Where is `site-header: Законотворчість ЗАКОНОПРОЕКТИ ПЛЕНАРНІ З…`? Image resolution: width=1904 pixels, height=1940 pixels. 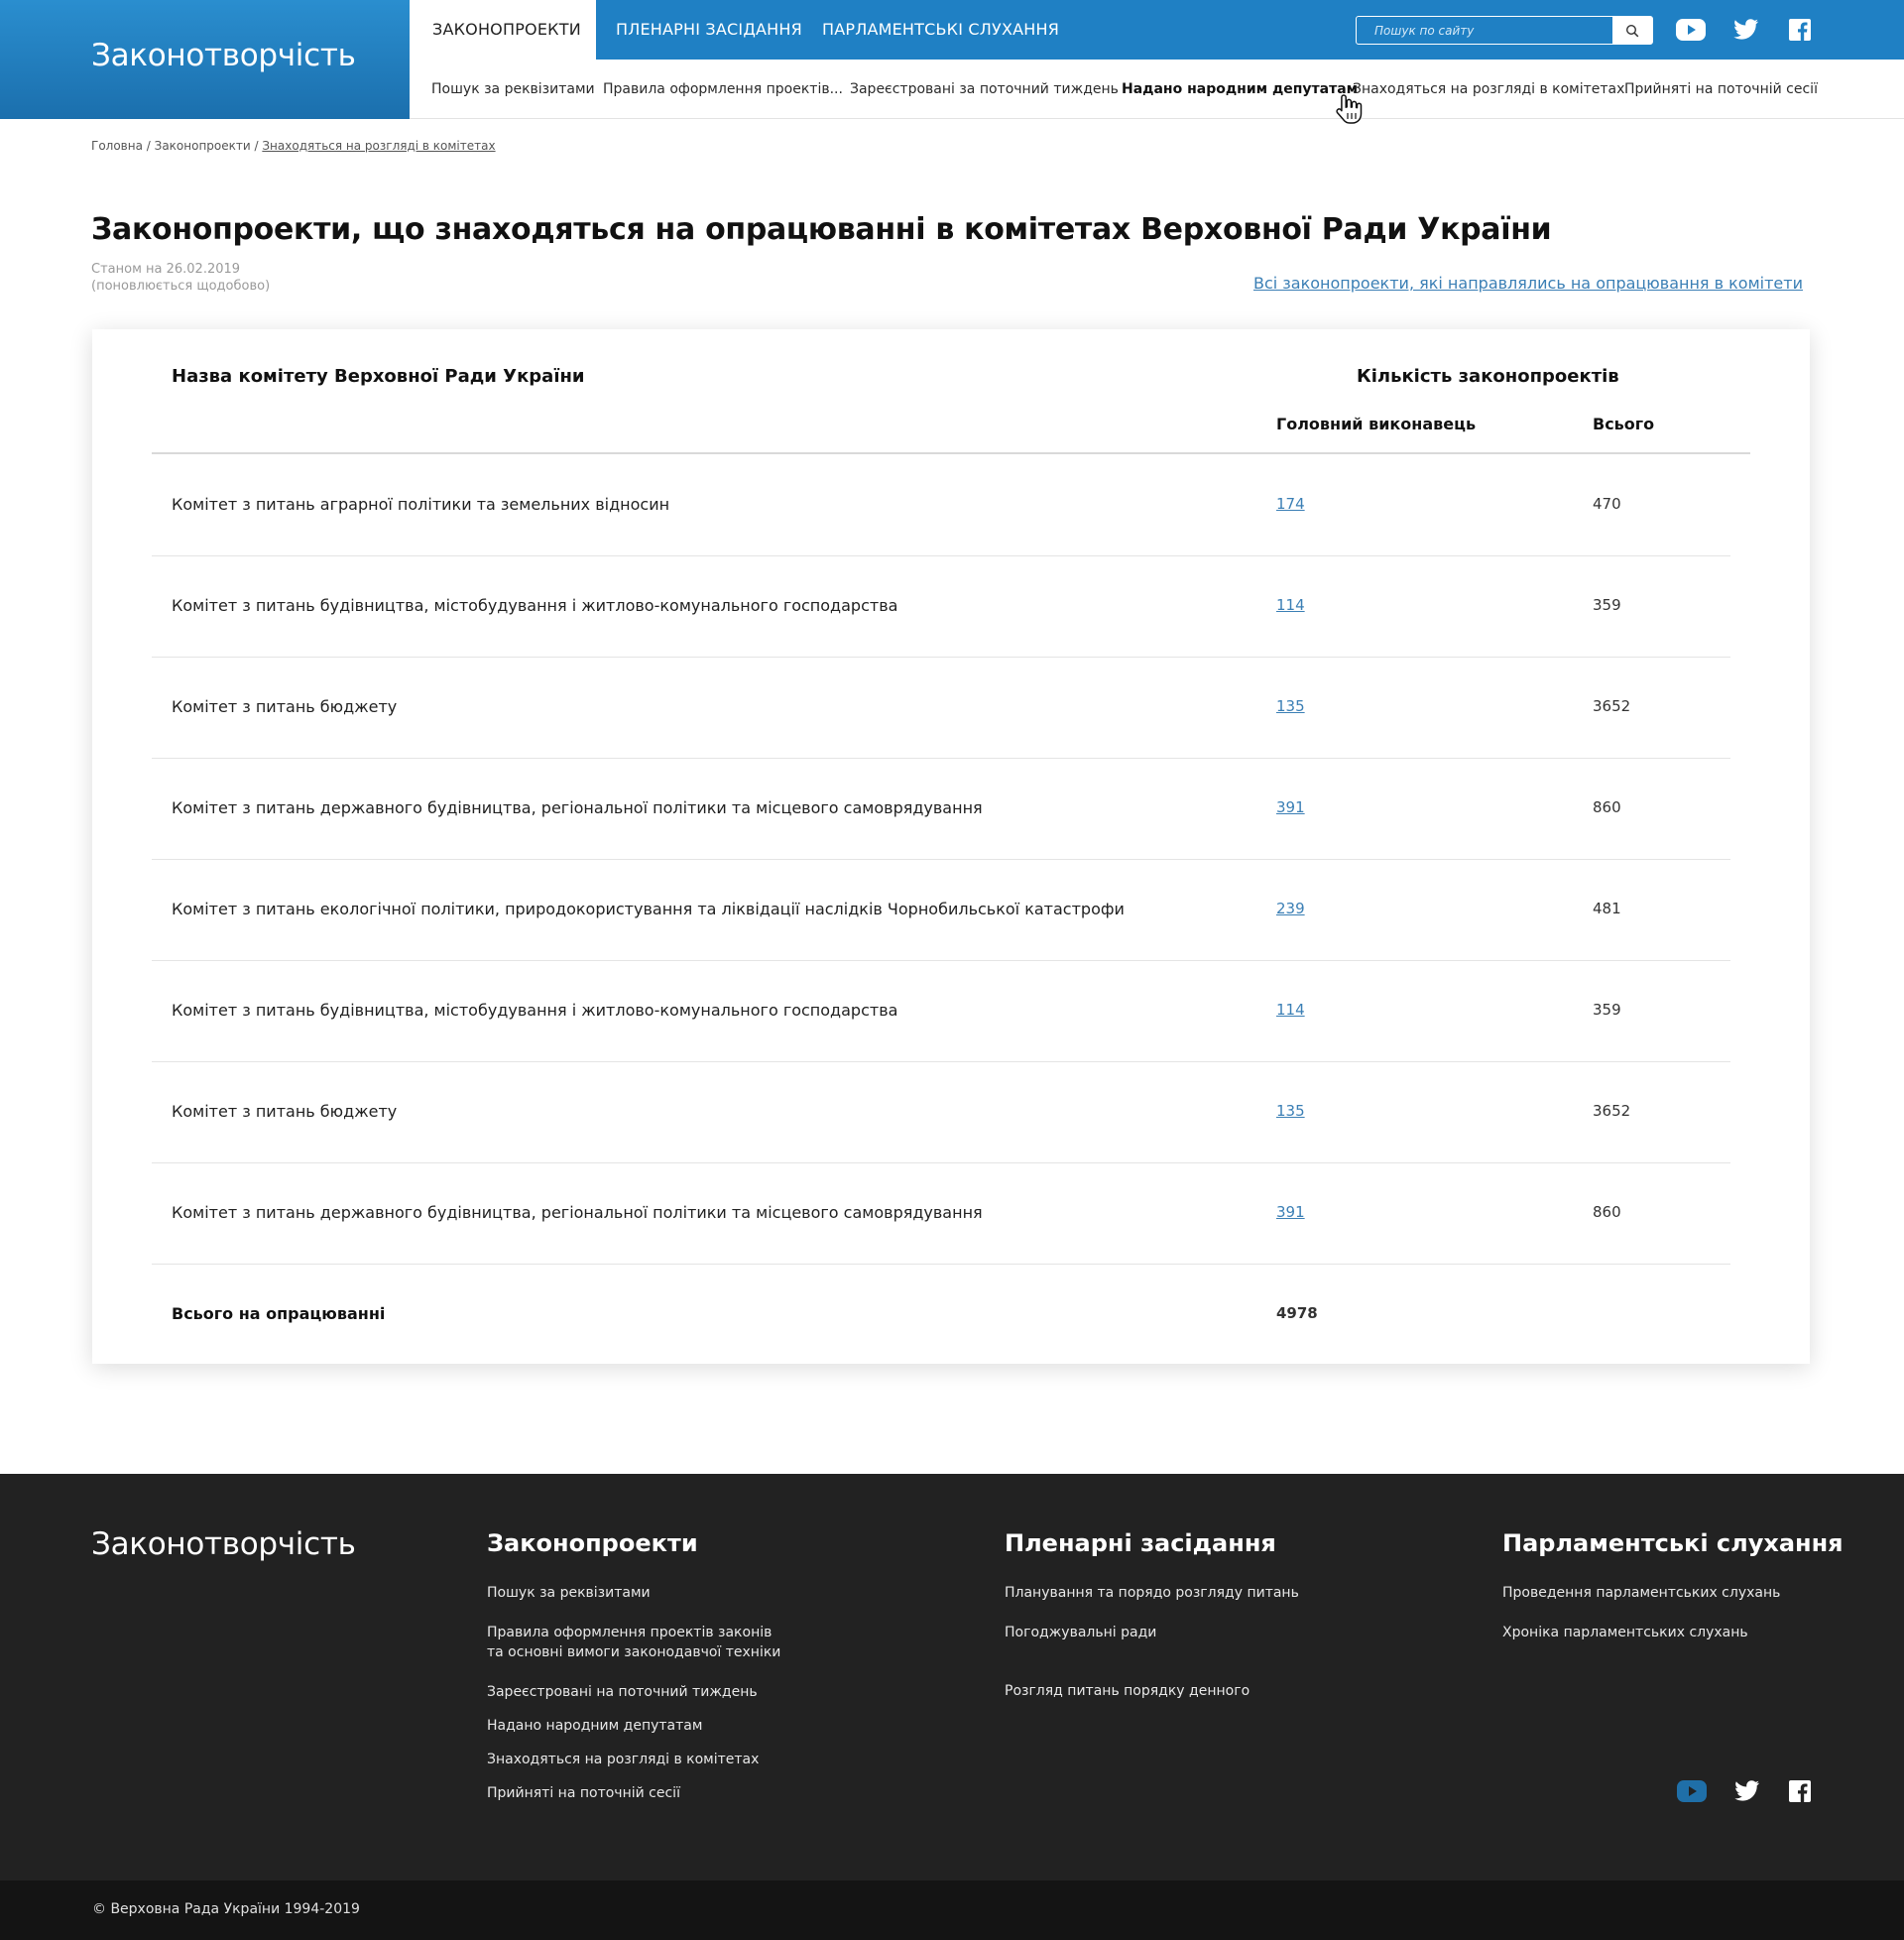
site-header: Законотворчість ЗАКОНОПРОЕКТИ ПЛЕНАРНІ З… is located at coordinates (952, 62).